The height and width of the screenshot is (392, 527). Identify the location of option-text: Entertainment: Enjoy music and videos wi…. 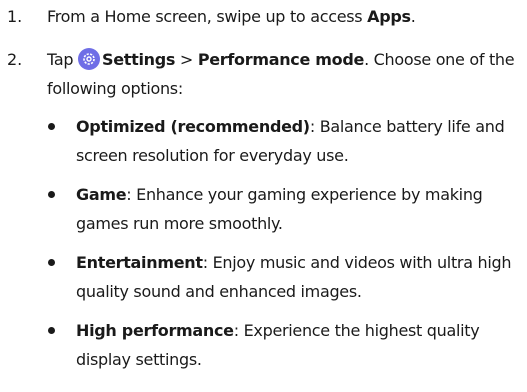
(301, 277).